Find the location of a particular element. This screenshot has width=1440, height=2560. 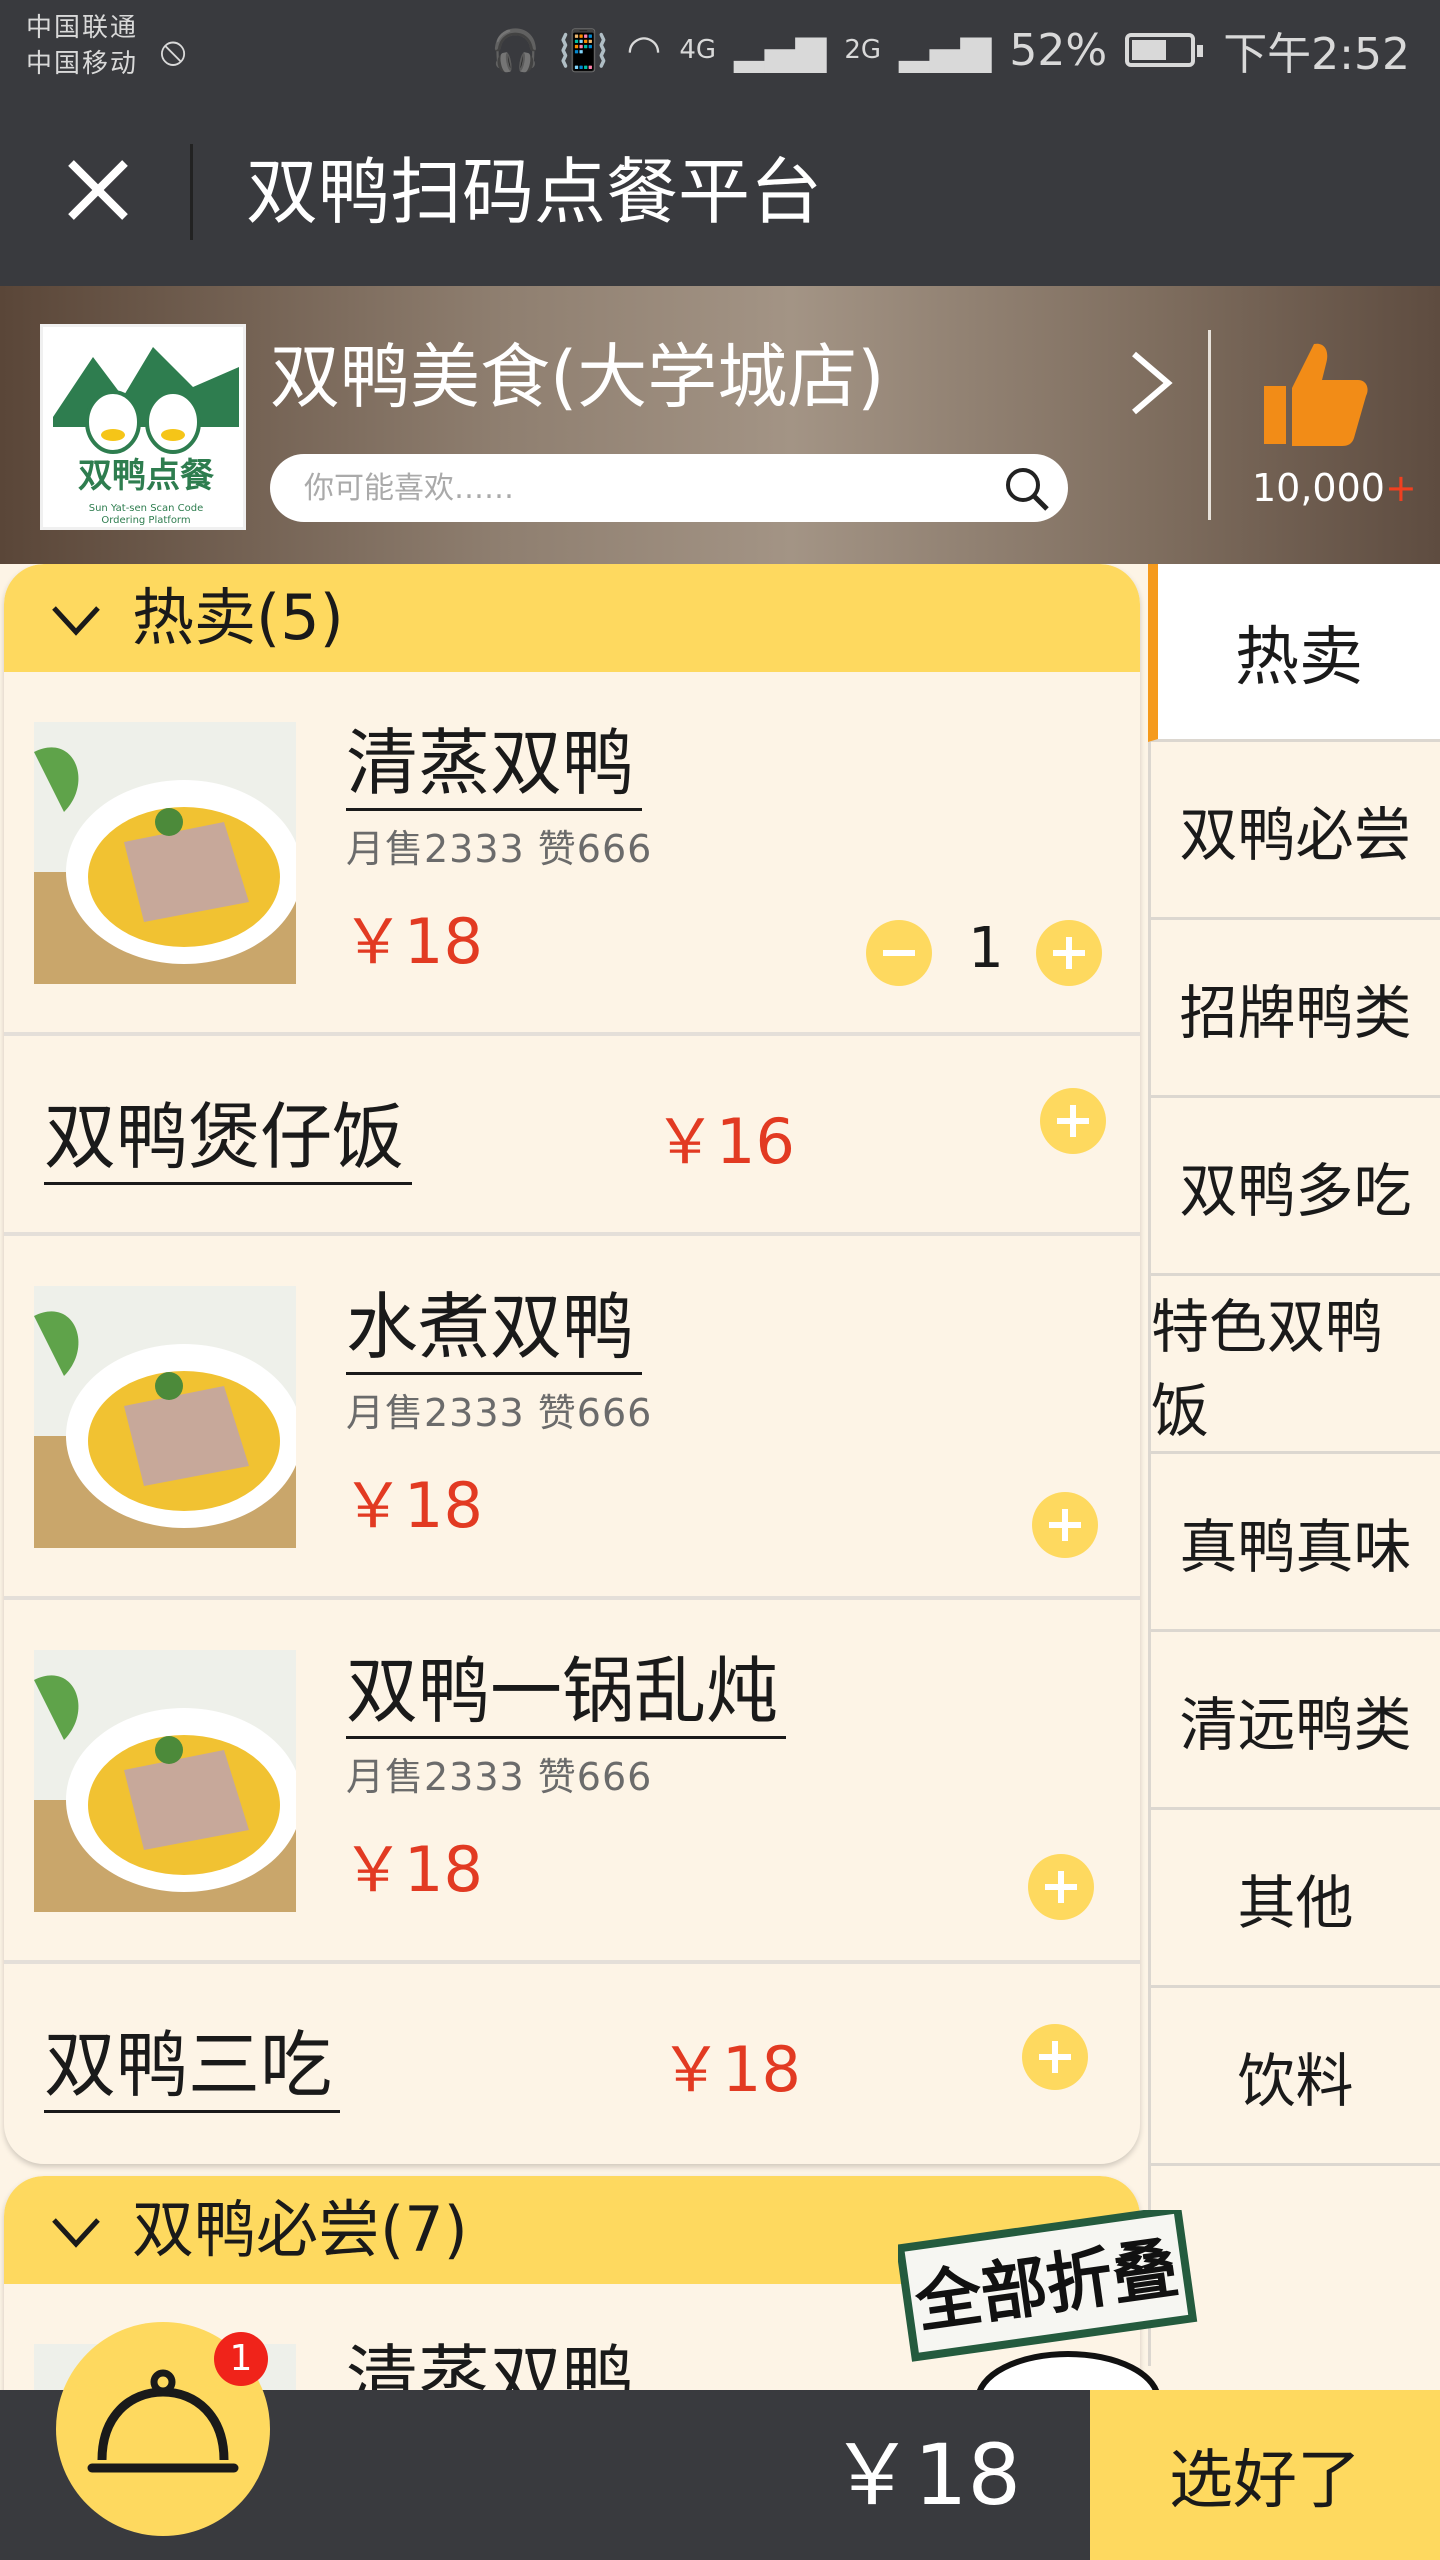

vibrate-icon: 📳 is located at coordinates (583, 50).